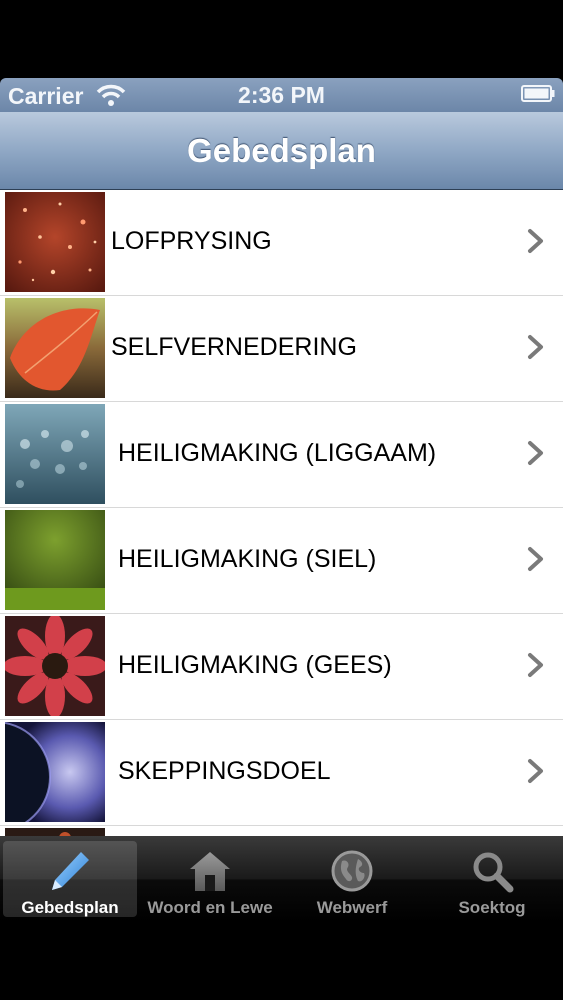 The width and height of the screenshot is (563, 1000). What do you see at coordinates (55, 666) in the screenshot?
I see `red-flower-photo` at bounding box center [55, 666].